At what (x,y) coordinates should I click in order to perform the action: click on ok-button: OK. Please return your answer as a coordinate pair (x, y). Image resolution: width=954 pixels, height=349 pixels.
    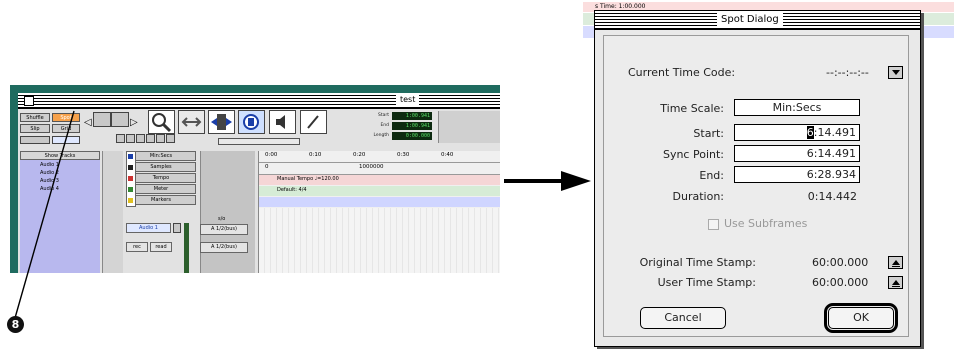
    Looking at the image, I should click on (861, 318).